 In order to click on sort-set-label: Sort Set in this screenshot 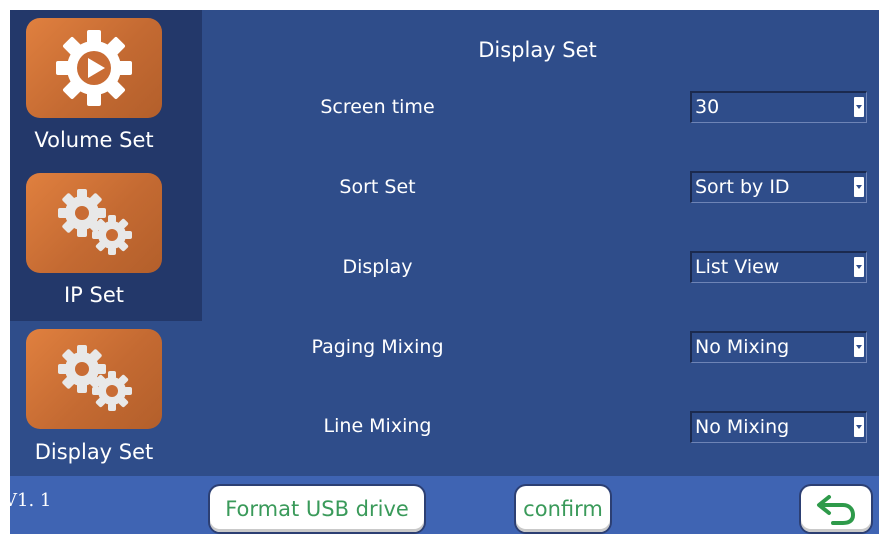, I will do `click(377, 187)`.